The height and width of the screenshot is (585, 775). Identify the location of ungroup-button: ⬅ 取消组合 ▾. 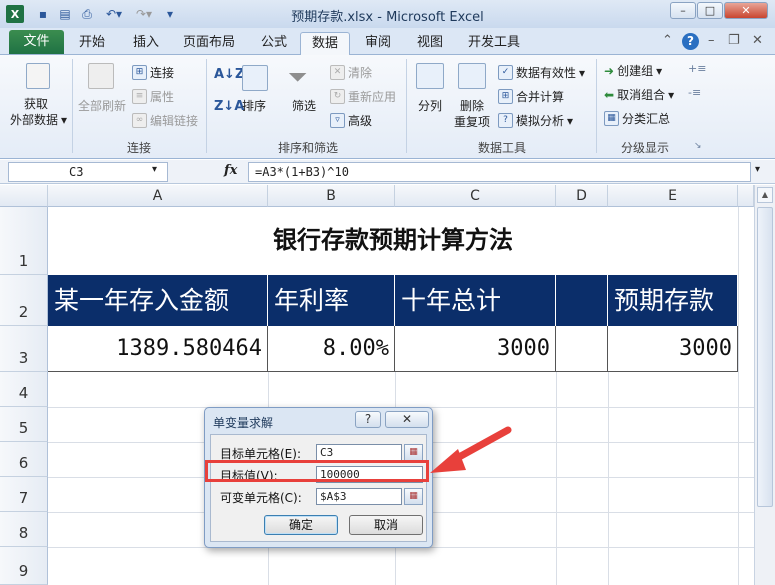
(639, 94).